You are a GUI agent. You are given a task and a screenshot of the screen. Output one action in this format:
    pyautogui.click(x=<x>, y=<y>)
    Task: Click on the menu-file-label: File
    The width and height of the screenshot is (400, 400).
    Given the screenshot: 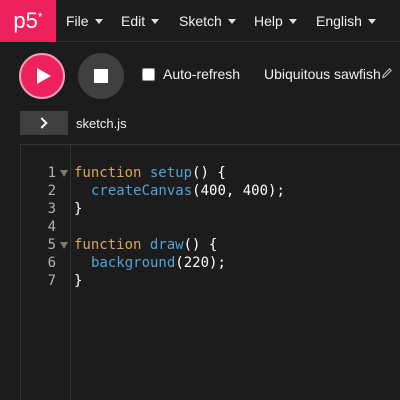 What is the action you would take?
    pyautogui.click(x=77, y=21)
    